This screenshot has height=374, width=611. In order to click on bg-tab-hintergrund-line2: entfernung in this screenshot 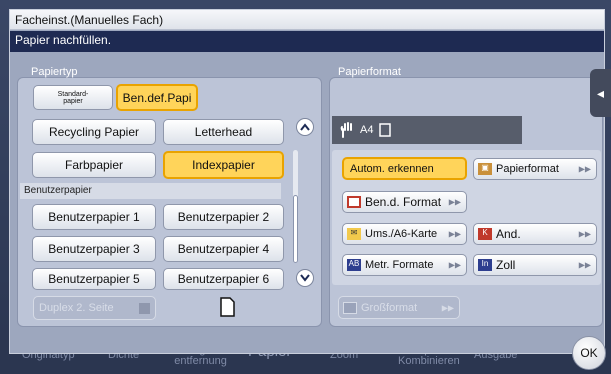, I will do `click(200, 361)`.